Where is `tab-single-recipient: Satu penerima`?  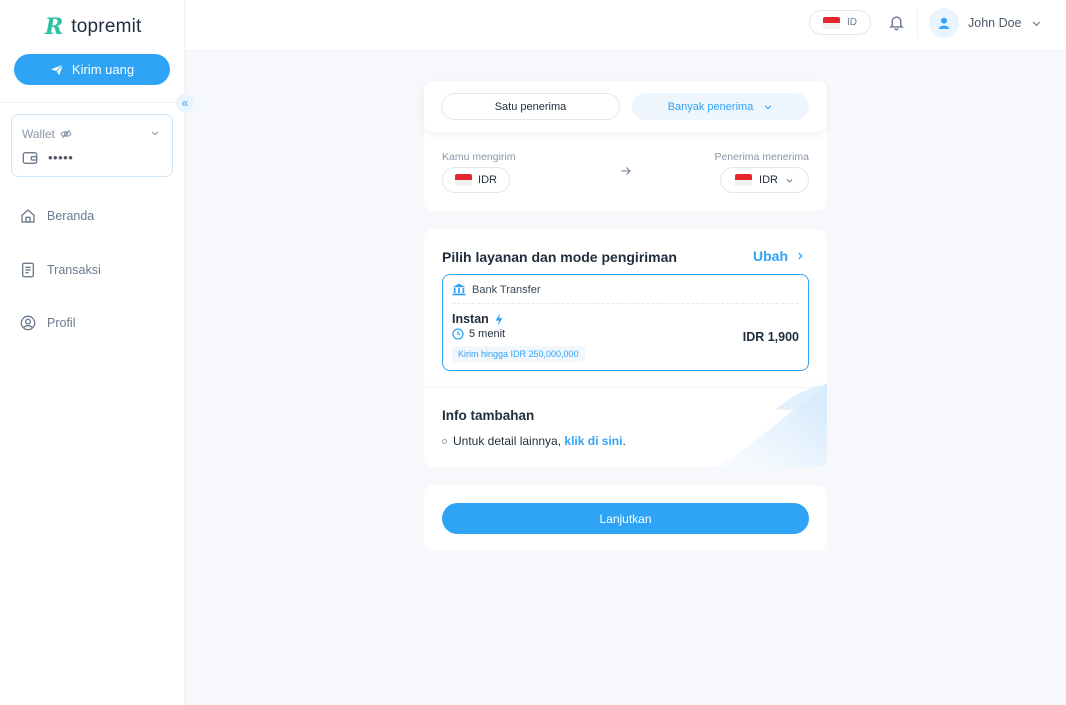 tab-single-recipient: Satu penerima is located at coordinates (530, 106).